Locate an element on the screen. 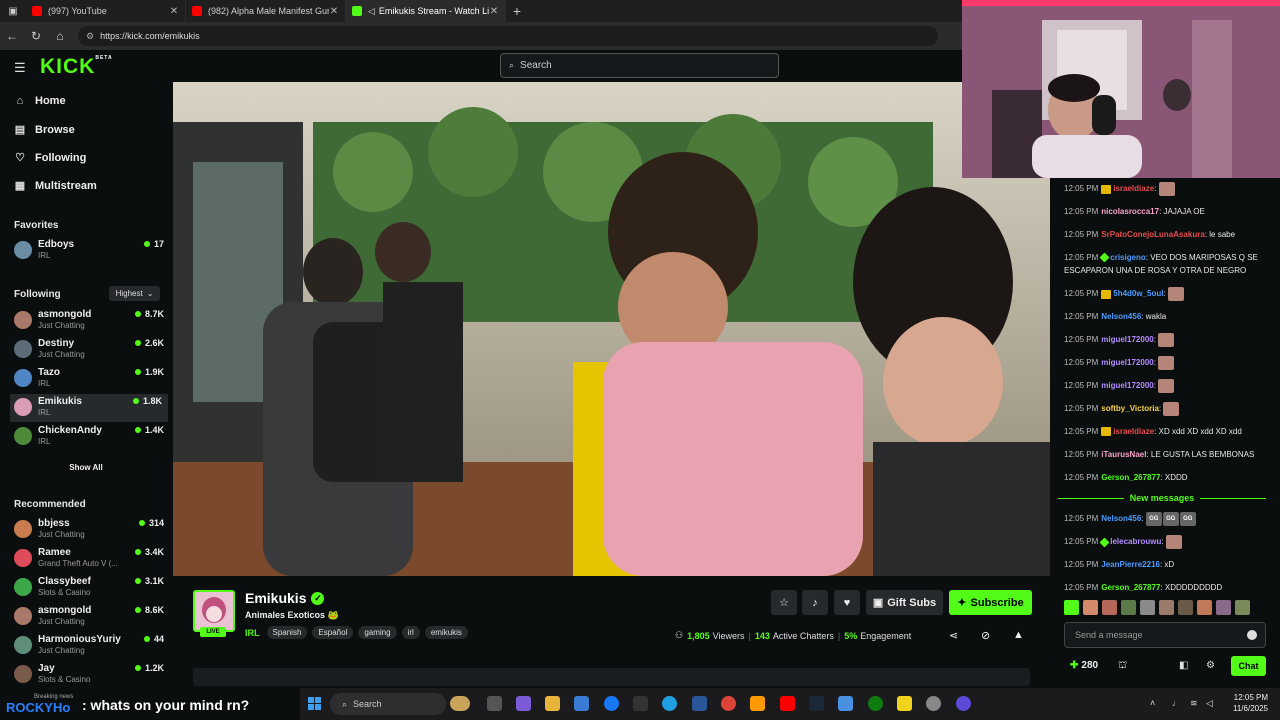 This screenshot has width=1280, height=720. kick-logo: KICKBETA is located at coordinates (76, 67).